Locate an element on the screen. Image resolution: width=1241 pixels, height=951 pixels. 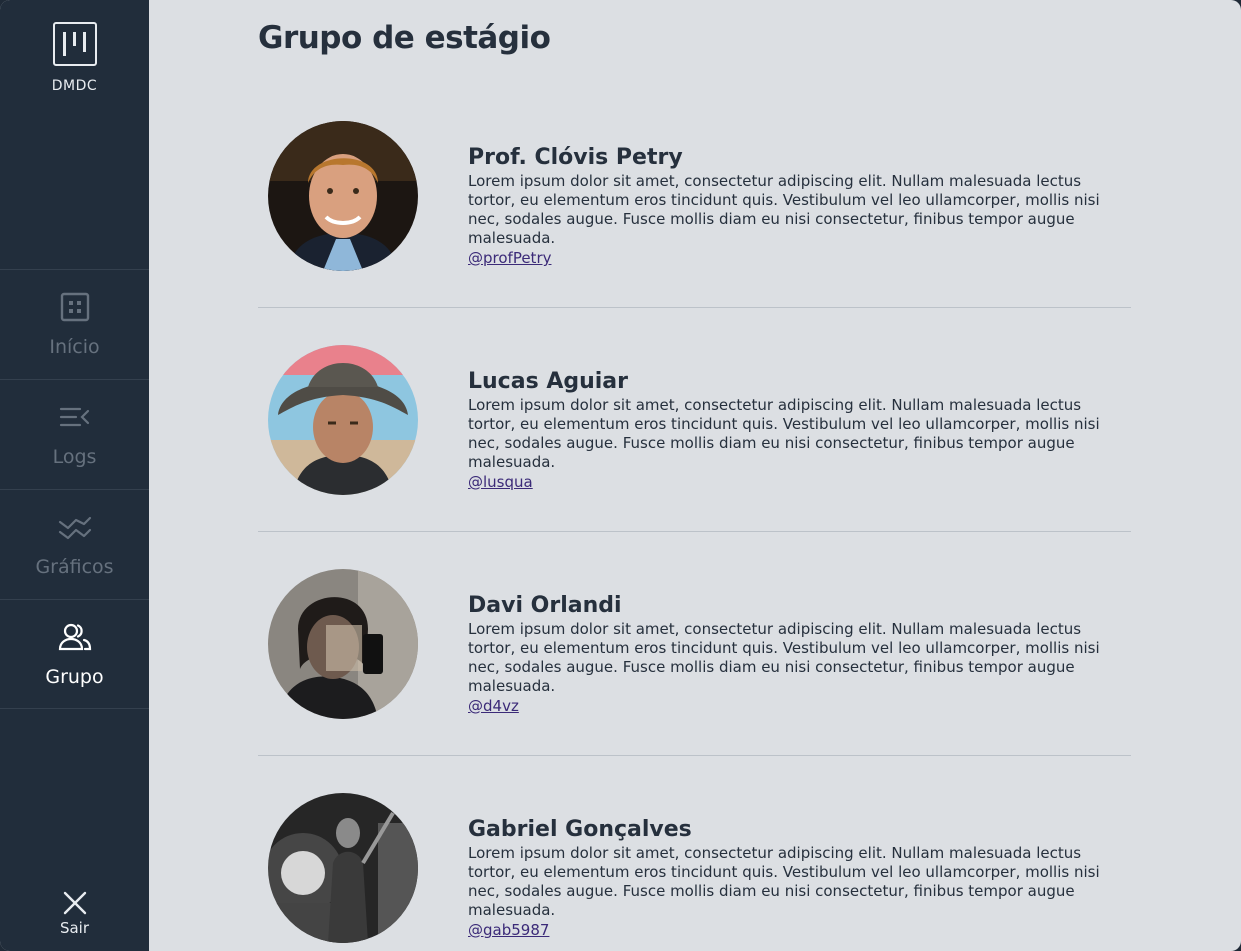
logout-label: Sair is located at coordinates (74, 928).